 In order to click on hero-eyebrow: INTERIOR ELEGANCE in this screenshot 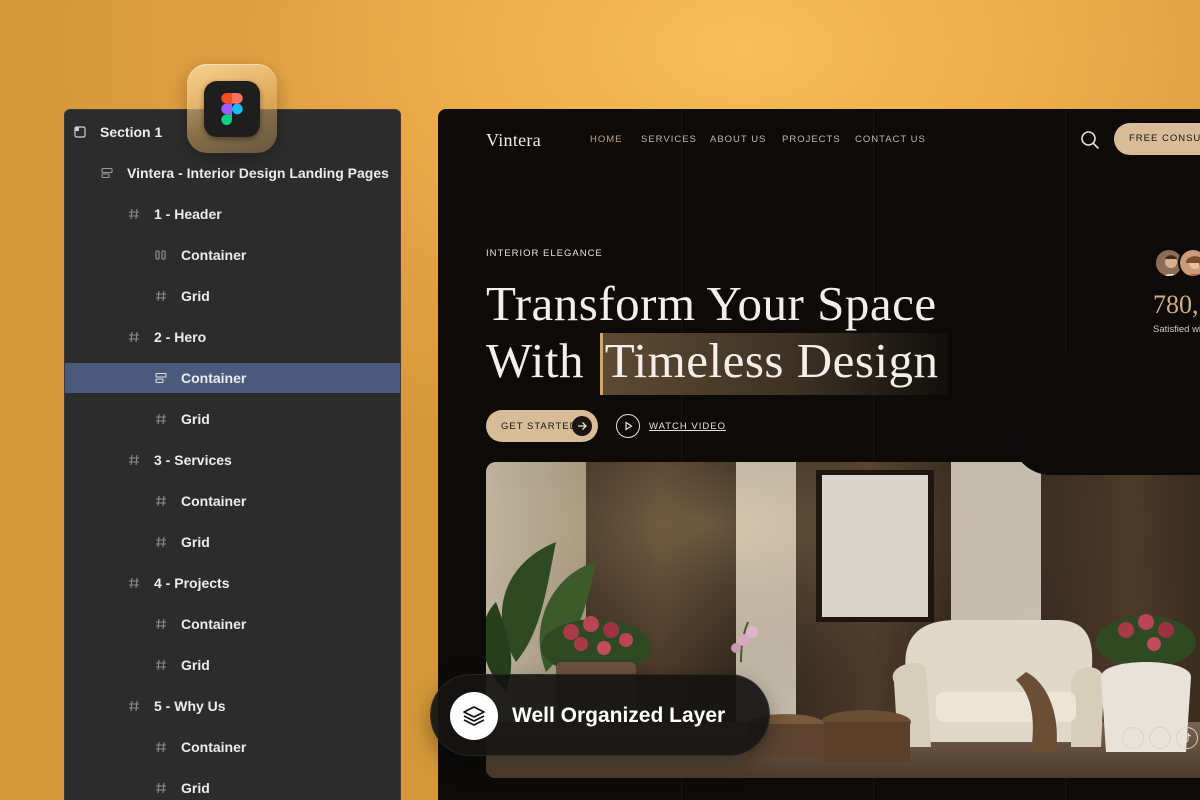, I will do `click(544, 253)`.